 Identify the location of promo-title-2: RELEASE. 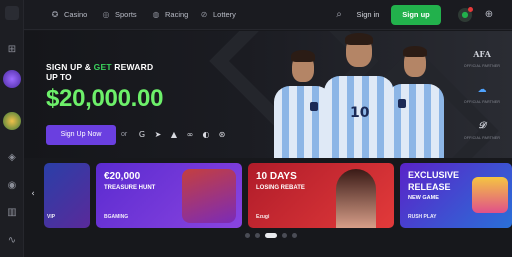
(429, 187).